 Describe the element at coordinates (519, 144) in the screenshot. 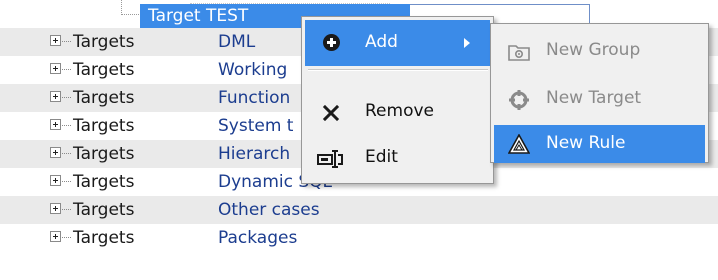

I see `warning-rule-icon` at that location.